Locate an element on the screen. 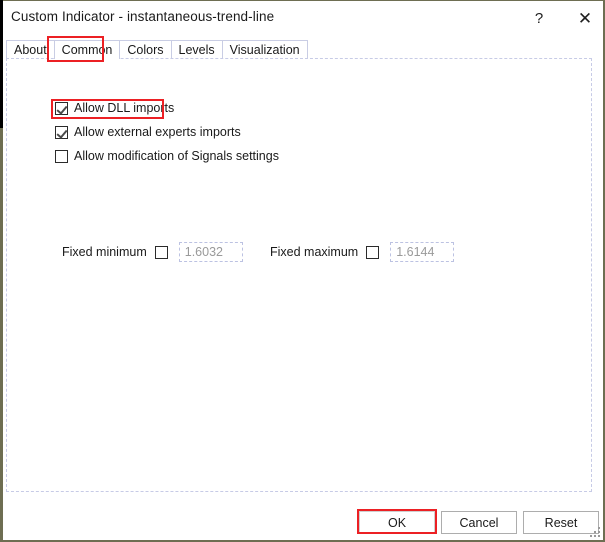  tab-label: Levels is located at coordinates (196, 50).